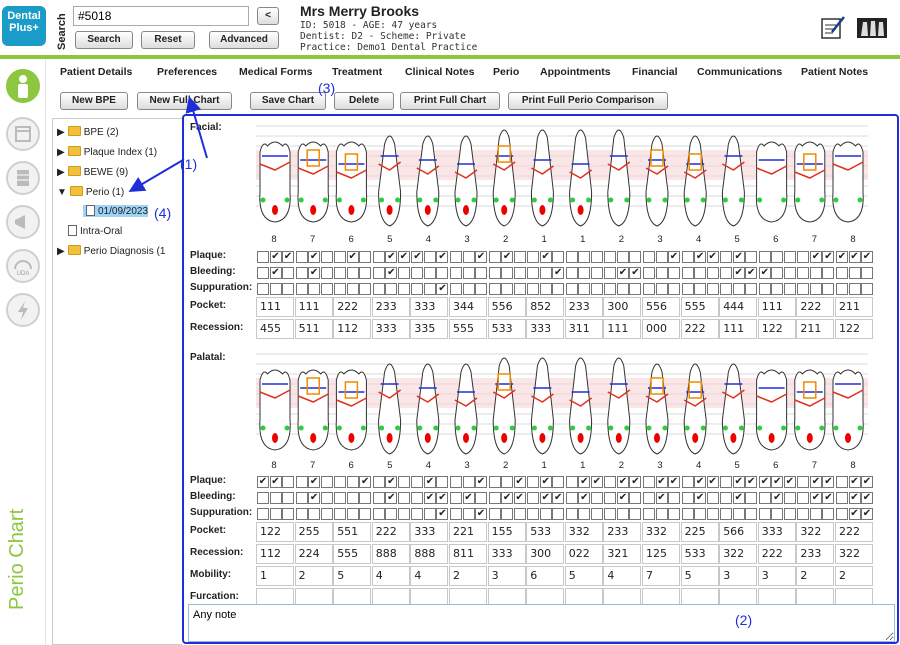 This screenshot has height=645, width=900. I want to click on toolbar-save-chart-button: Save Chart, so click(288, 101).